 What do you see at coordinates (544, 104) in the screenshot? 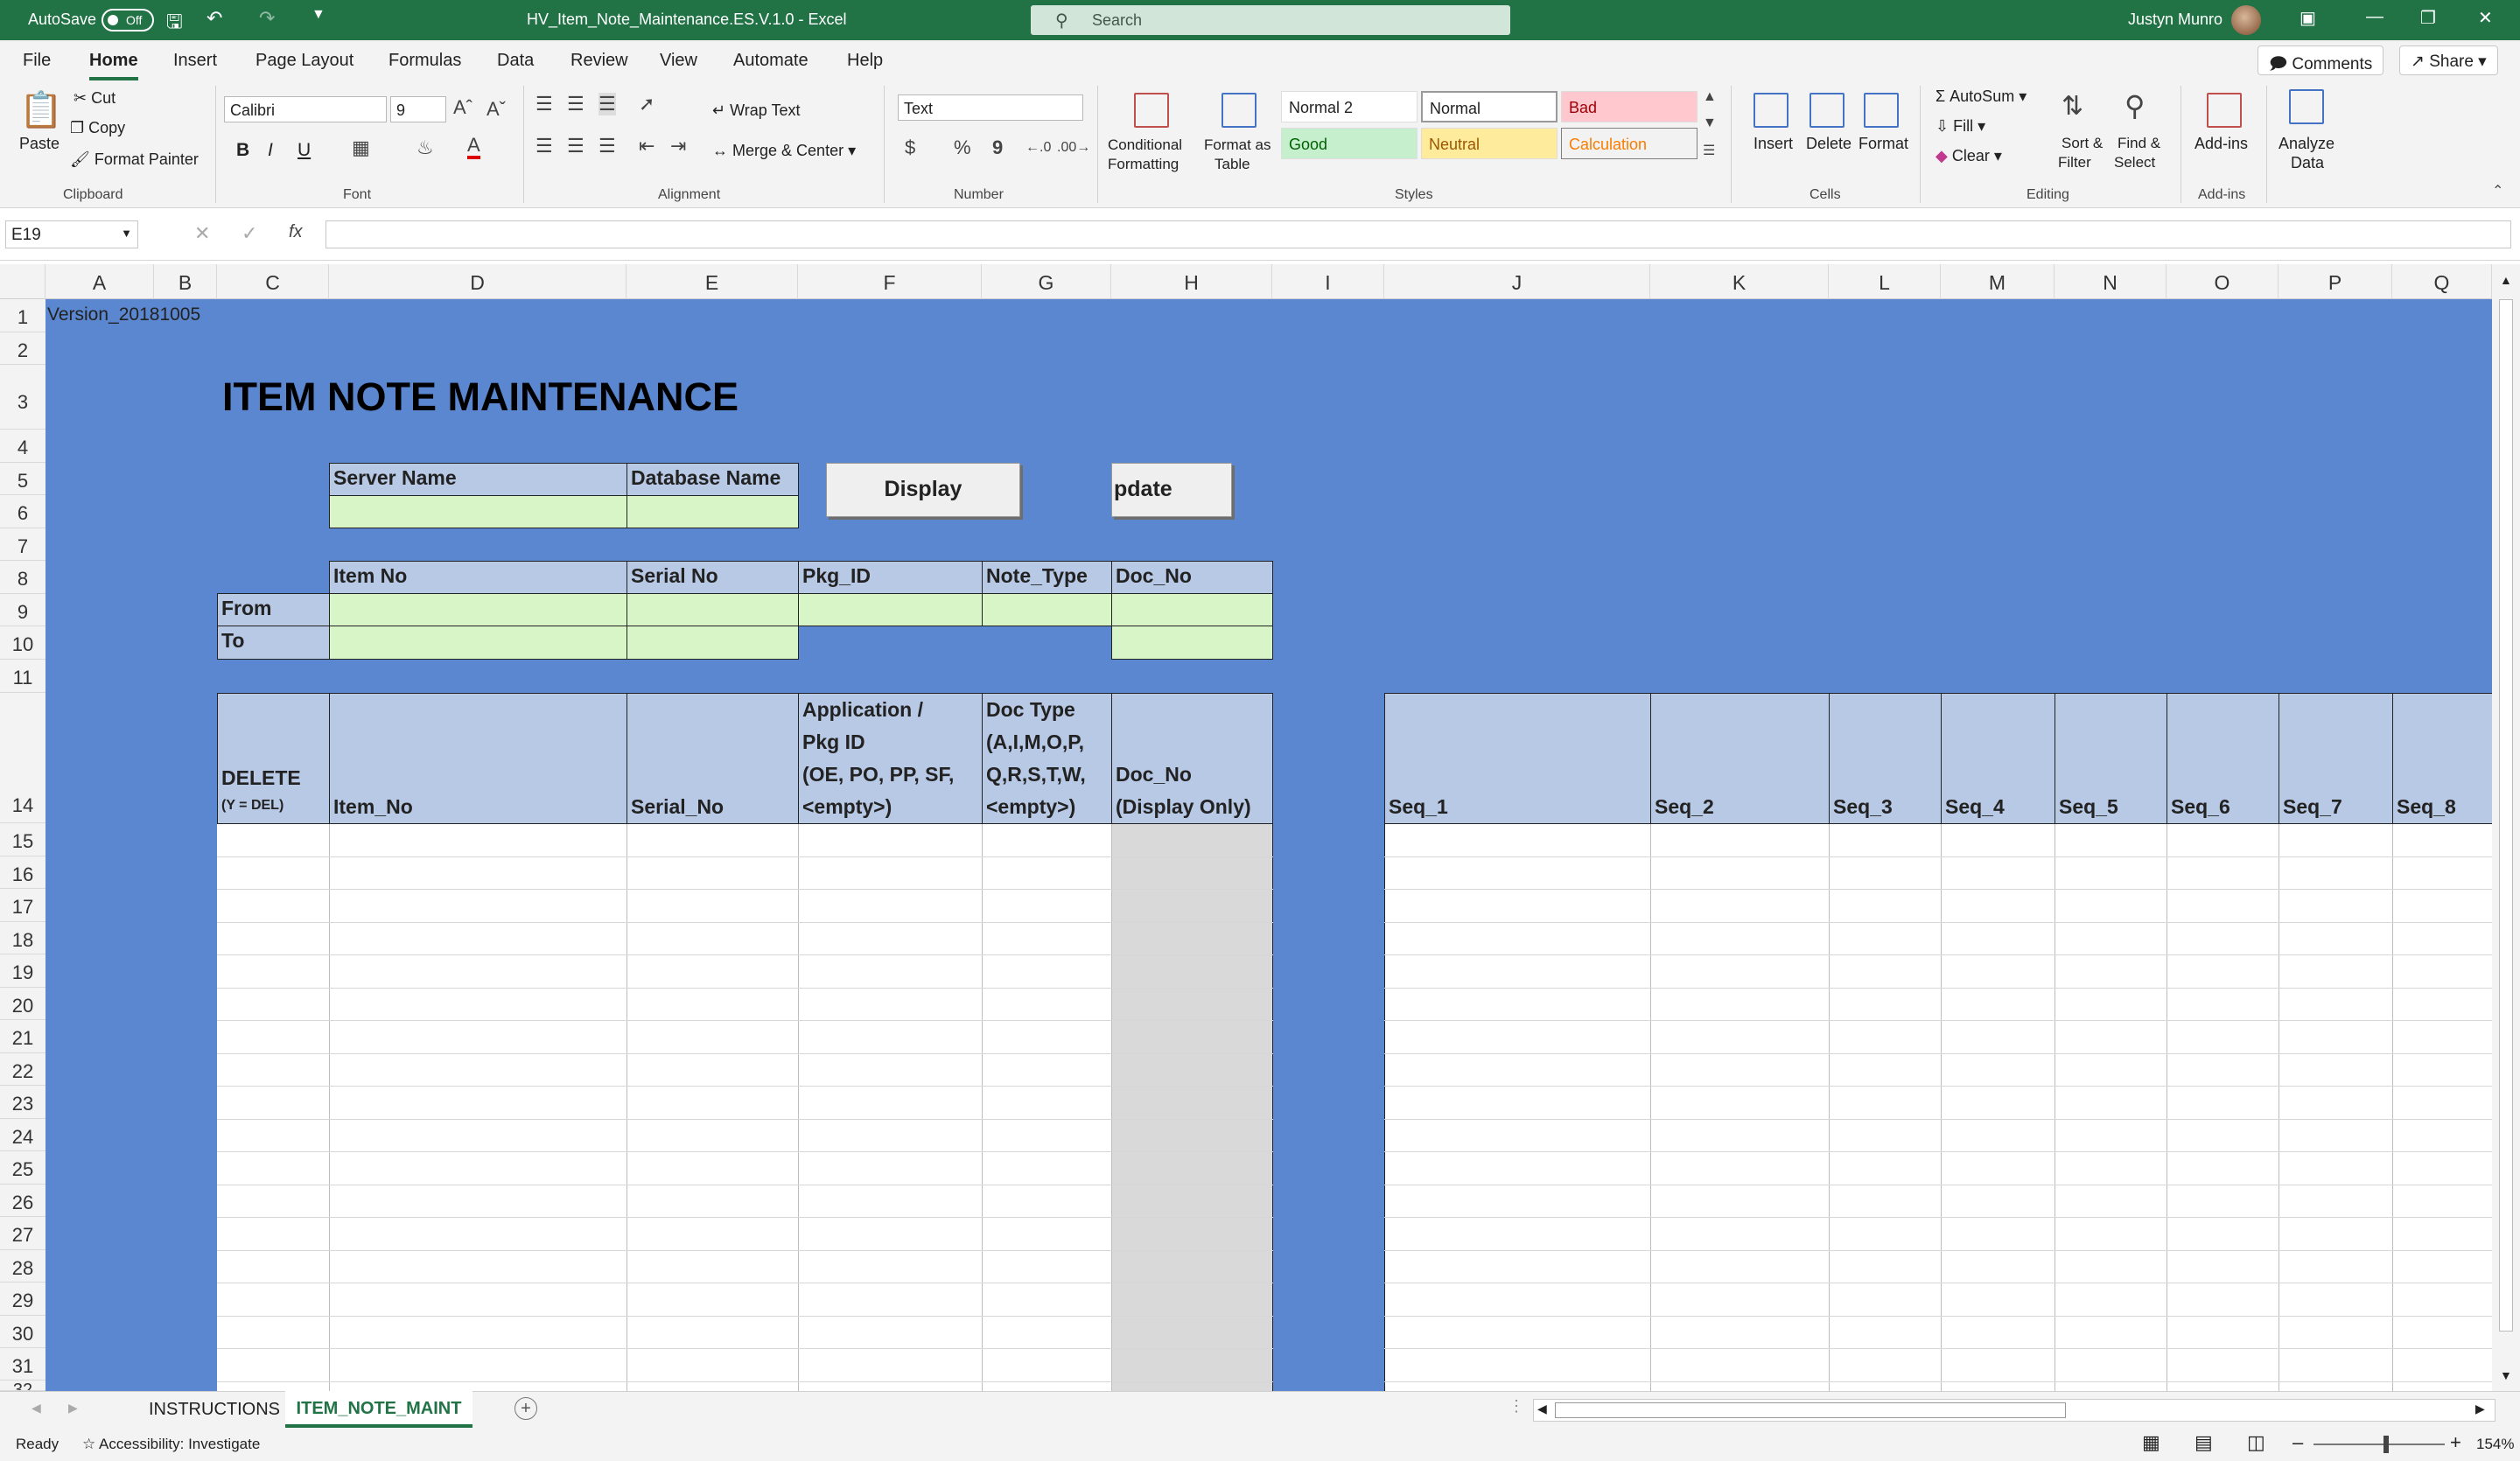
I see `align-top-icon: ☰` at bounding box center [544, 104].